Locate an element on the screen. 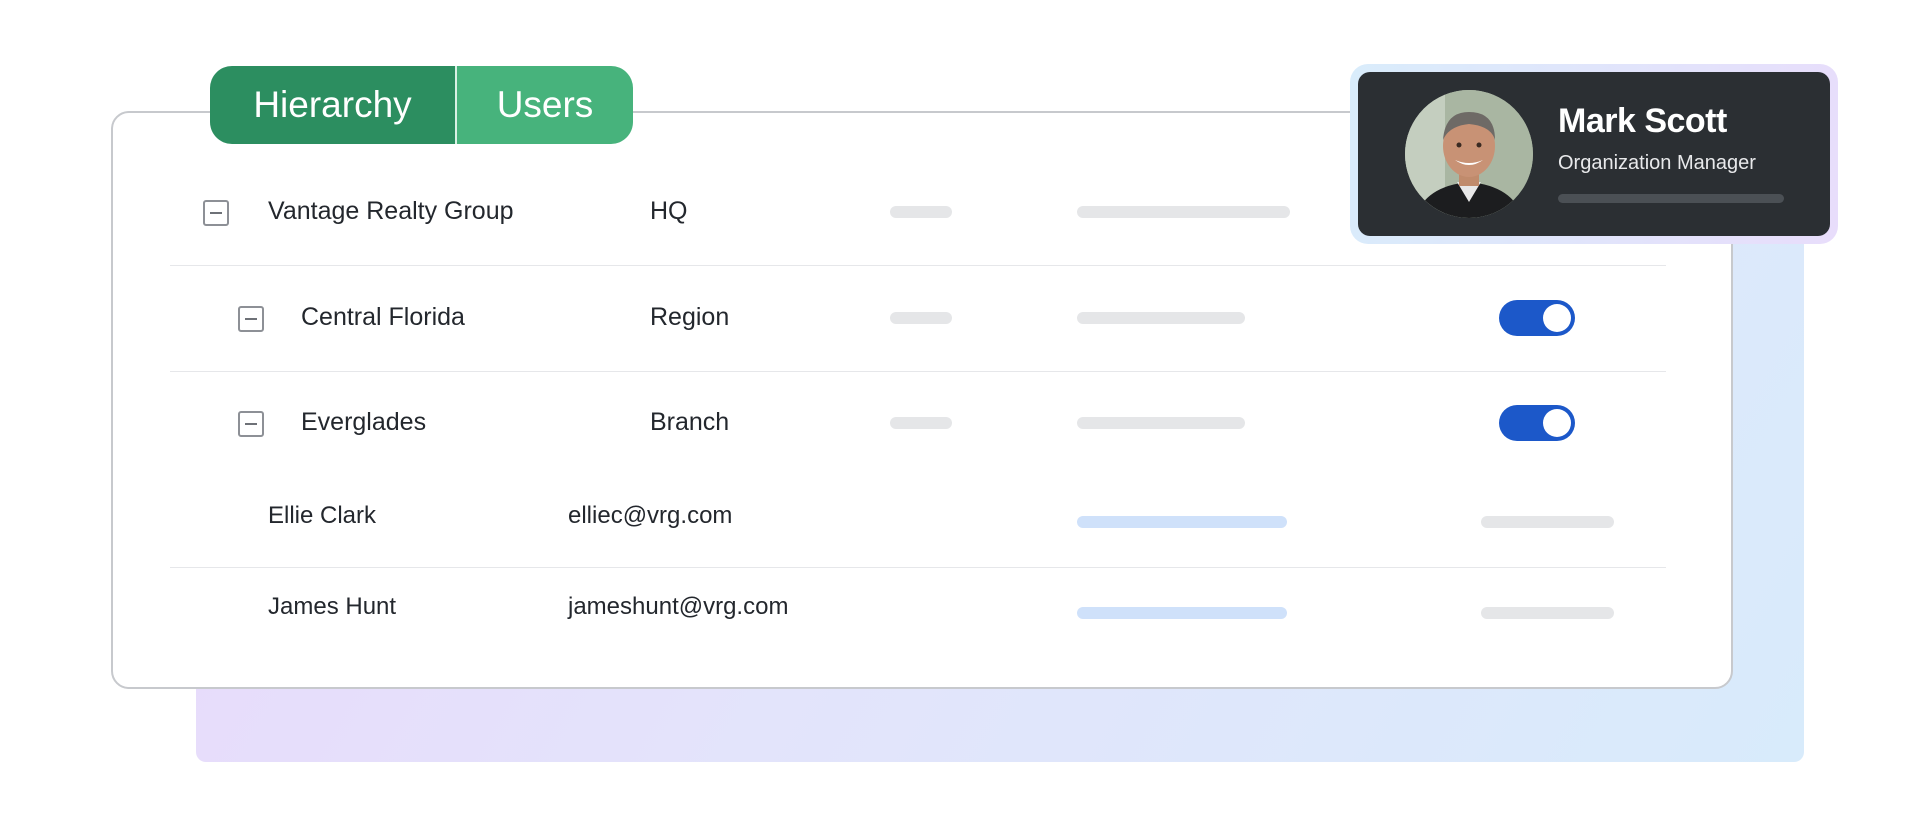 The width and height of the screenshot is (1920, 819). view-tabs: Hierarchy Users is located at coordinates (421, 105).